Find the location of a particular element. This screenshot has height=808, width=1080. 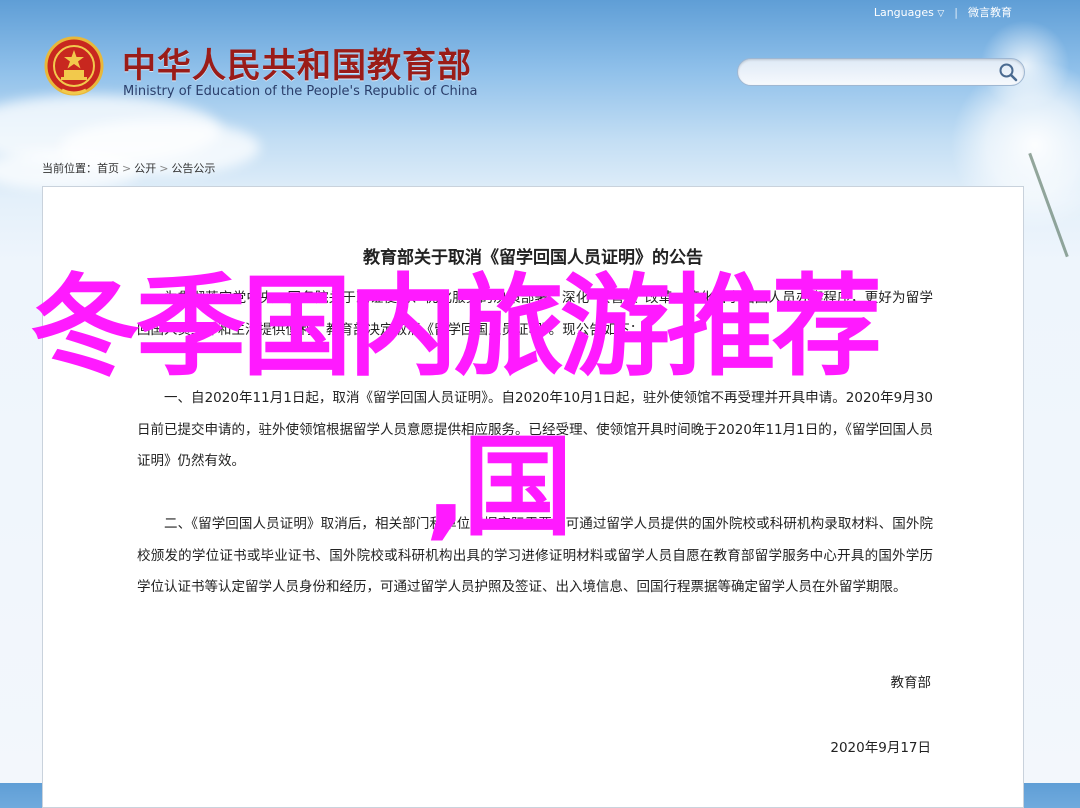

languages-menu: Languages ▽ is located at coordinates (909, 12).